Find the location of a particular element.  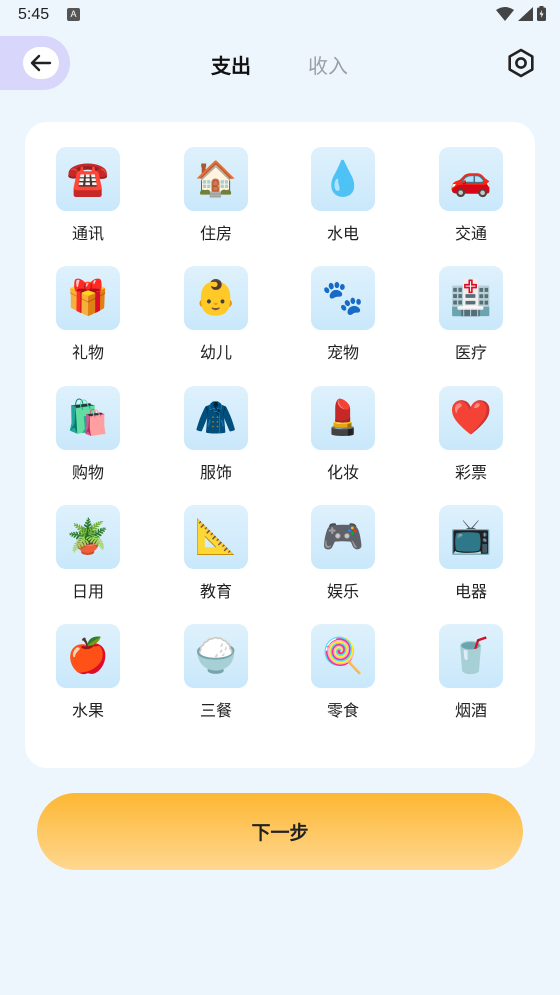

category-label: 幼儿 is located at coordinates (215, 352).